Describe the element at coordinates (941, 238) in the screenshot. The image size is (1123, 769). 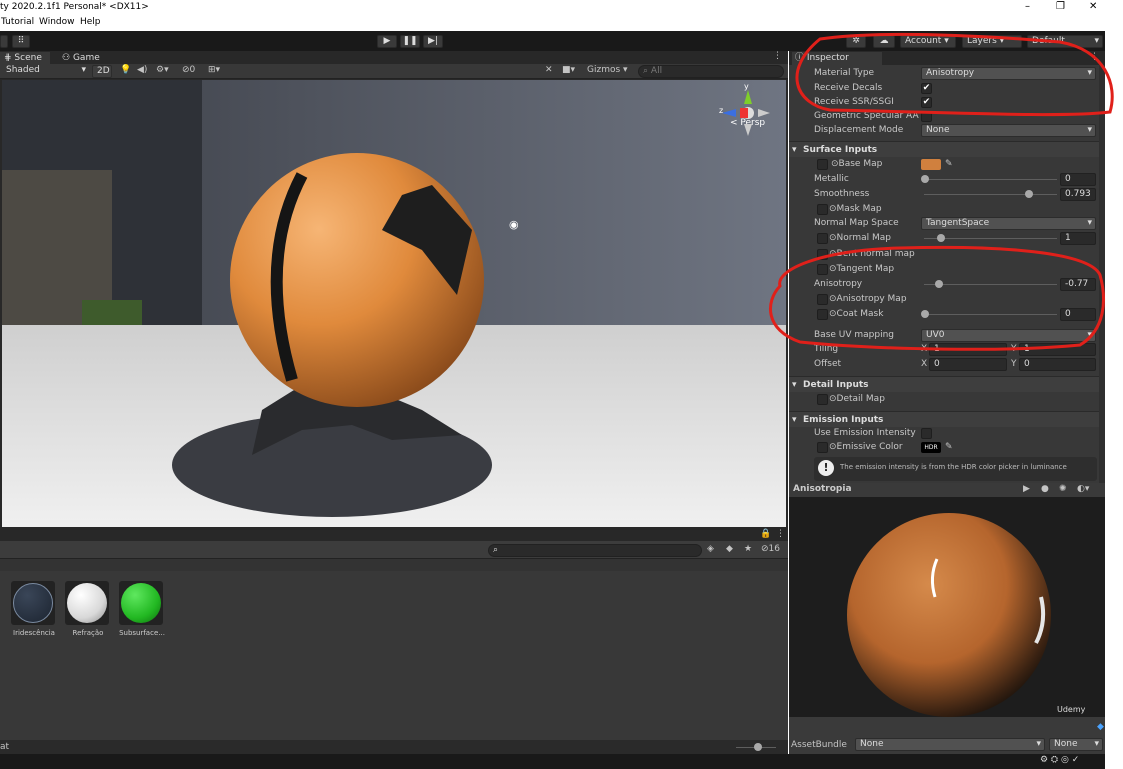
I see `normal-map-slider-knob` at that location.